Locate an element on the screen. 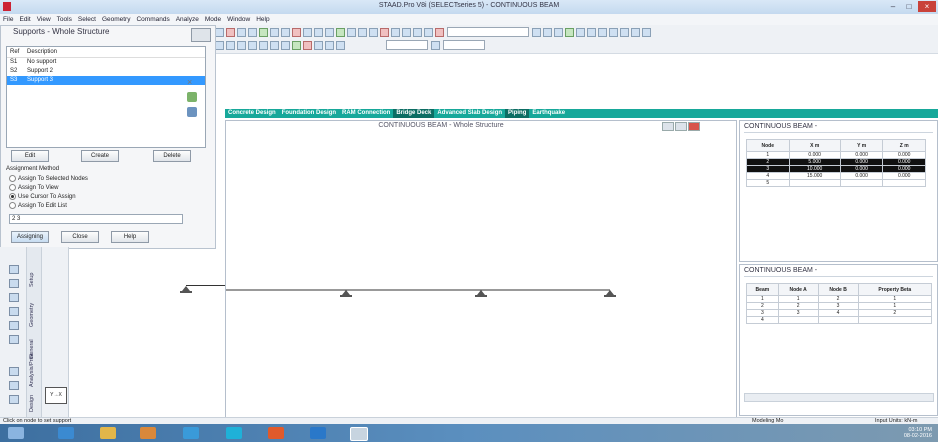  toolbar-dropdown is located at coordinates (488, 32).